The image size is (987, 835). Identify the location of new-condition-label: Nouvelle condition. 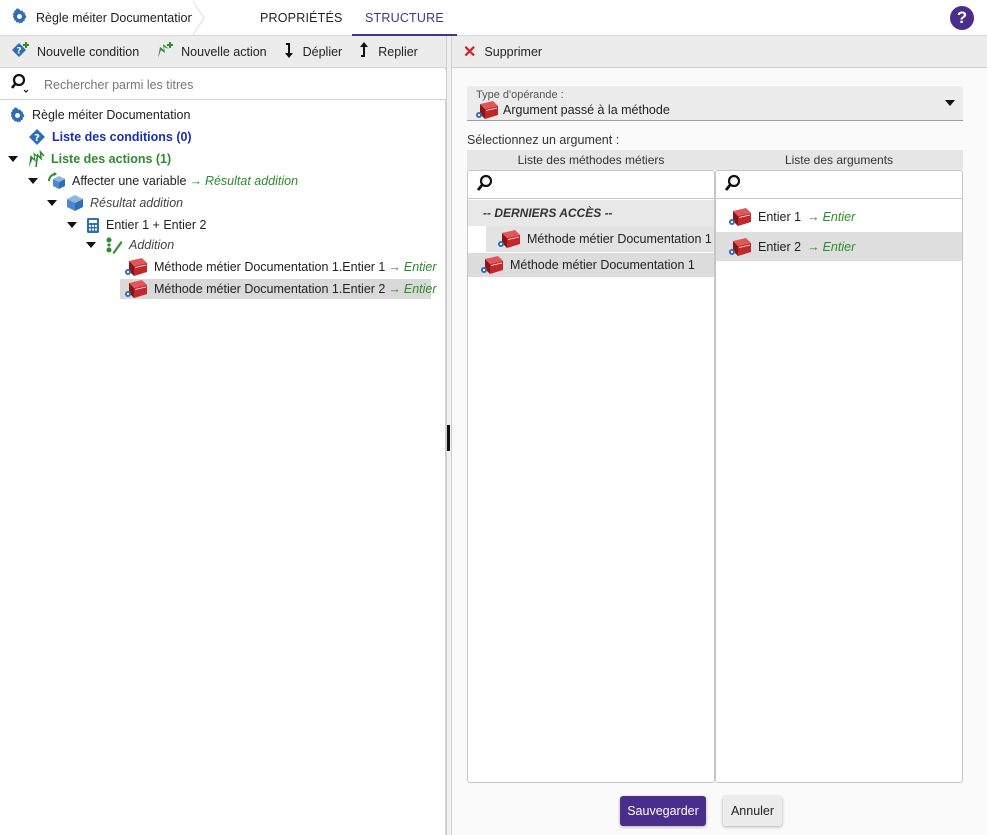
(88, 51).